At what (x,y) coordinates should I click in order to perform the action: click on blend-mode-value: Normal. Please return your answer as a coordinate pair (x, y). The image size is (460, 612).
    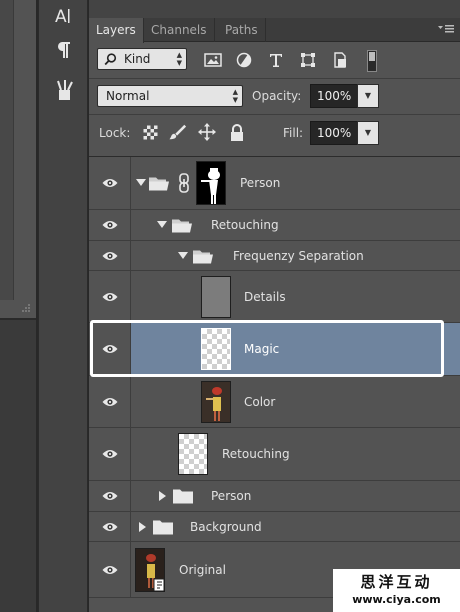
    Looking at the image, I should click on (128, 96).